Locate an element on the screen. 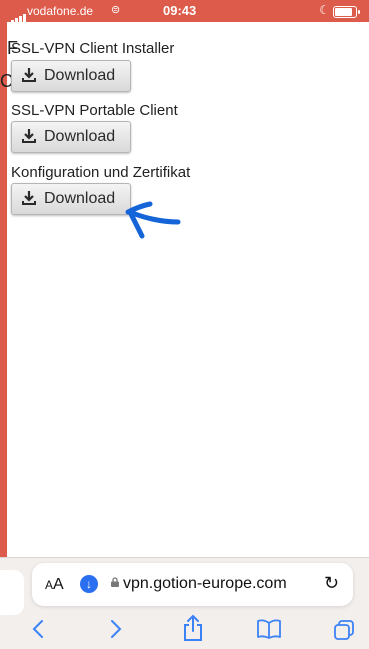 This screenshot has width=369, height=649. wifi-calling-icon: ⊜ is located at coordinates (116, 10).